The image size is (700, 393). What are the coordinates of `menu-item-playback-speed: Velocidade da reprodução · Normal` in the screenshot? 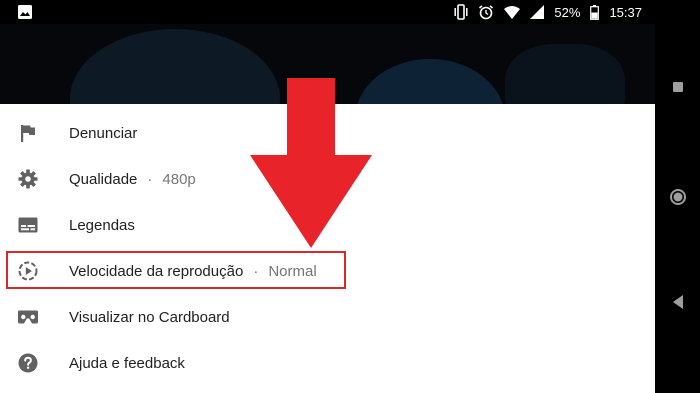 It's located at (327, 271).